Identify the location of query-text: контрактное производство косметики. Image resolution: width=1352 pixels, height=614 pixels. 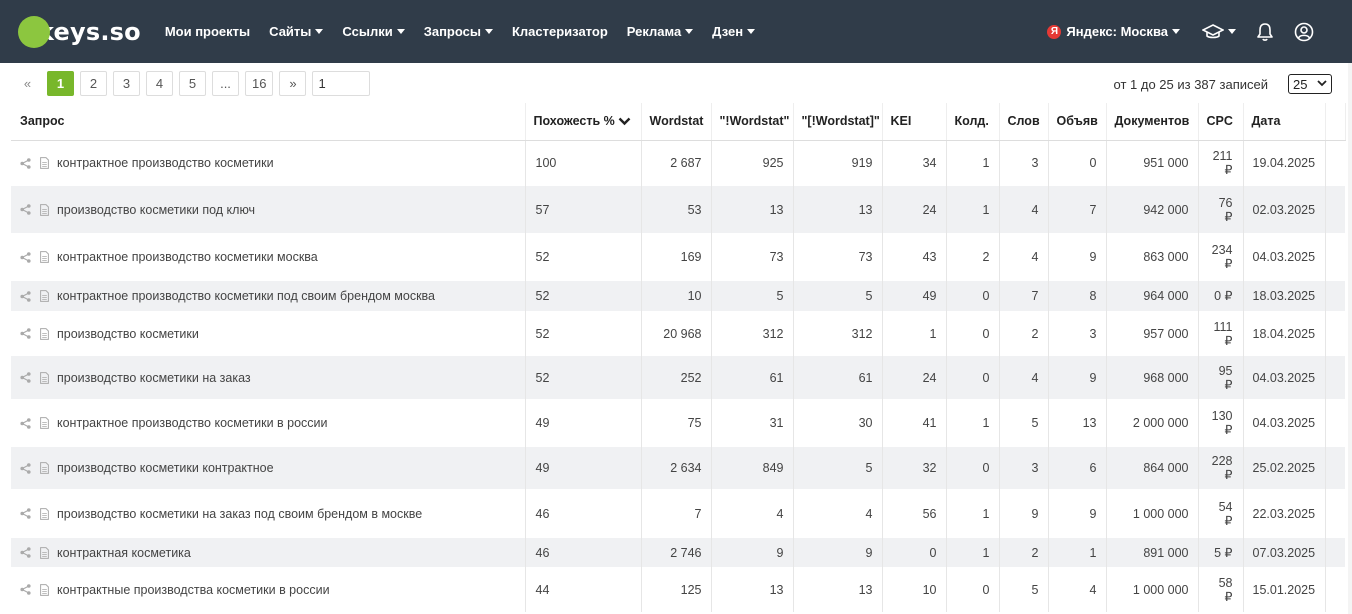
(165, 163).